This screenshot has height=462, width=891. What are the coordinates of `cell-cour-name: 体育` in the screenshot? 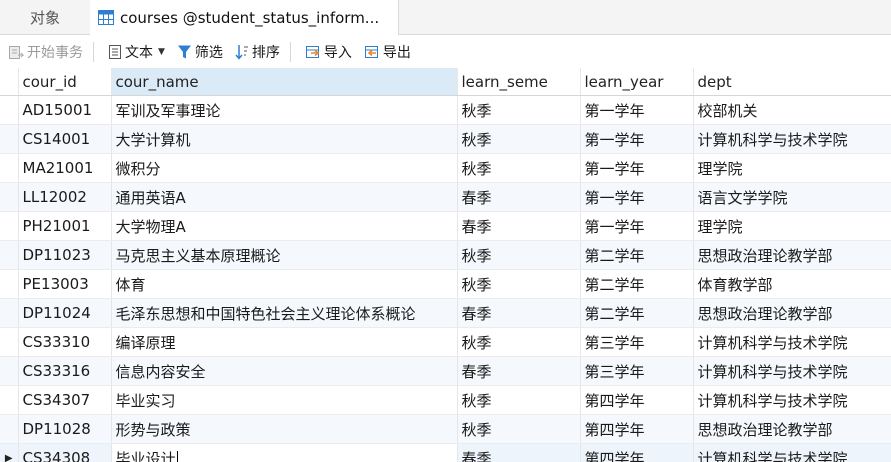 It's located at (284, 284).